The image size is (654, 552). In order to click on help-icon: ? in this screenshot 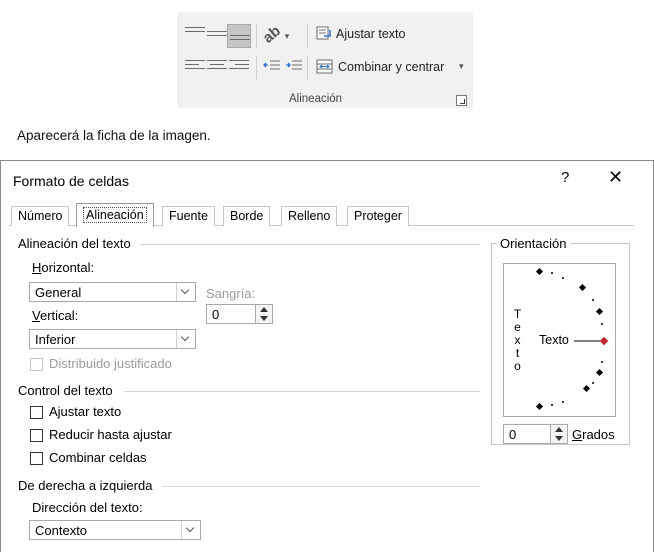, I will do `click(565, 177)`.